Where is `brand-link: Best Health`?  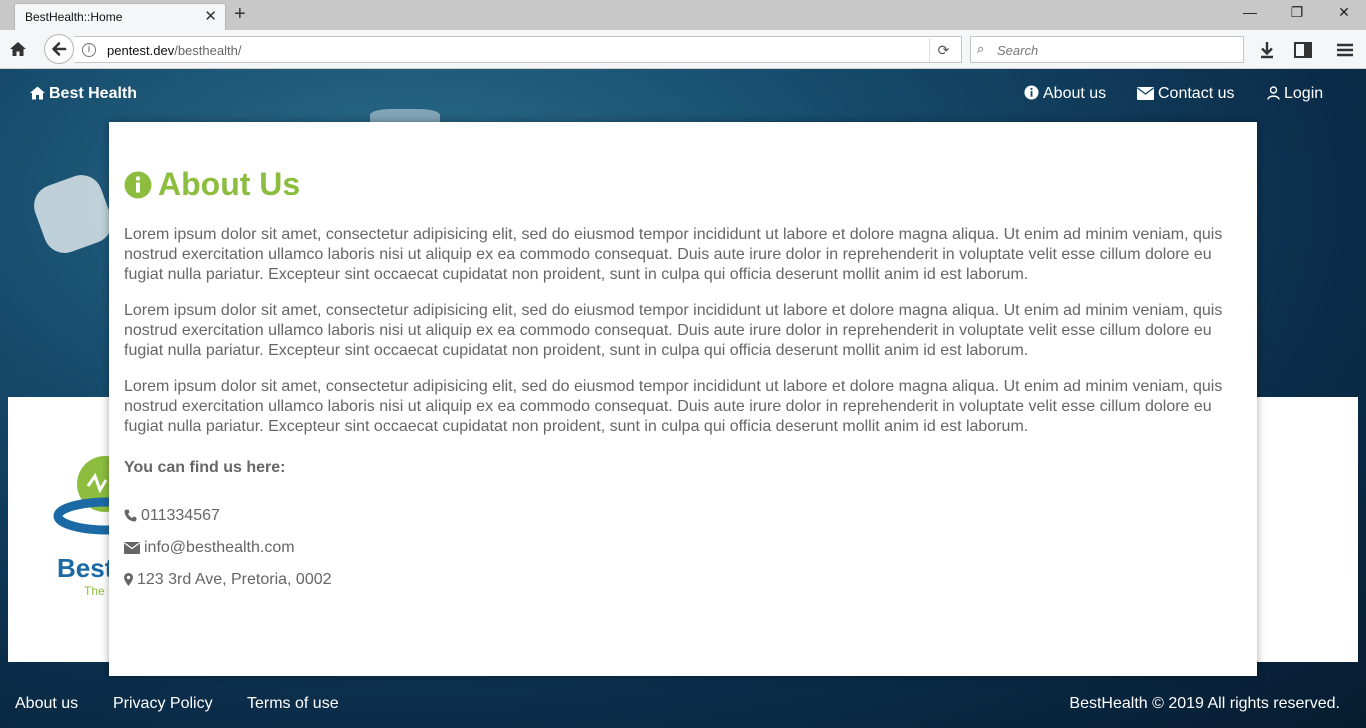 brand-link: Best Health is located at coordinates (83, 94).